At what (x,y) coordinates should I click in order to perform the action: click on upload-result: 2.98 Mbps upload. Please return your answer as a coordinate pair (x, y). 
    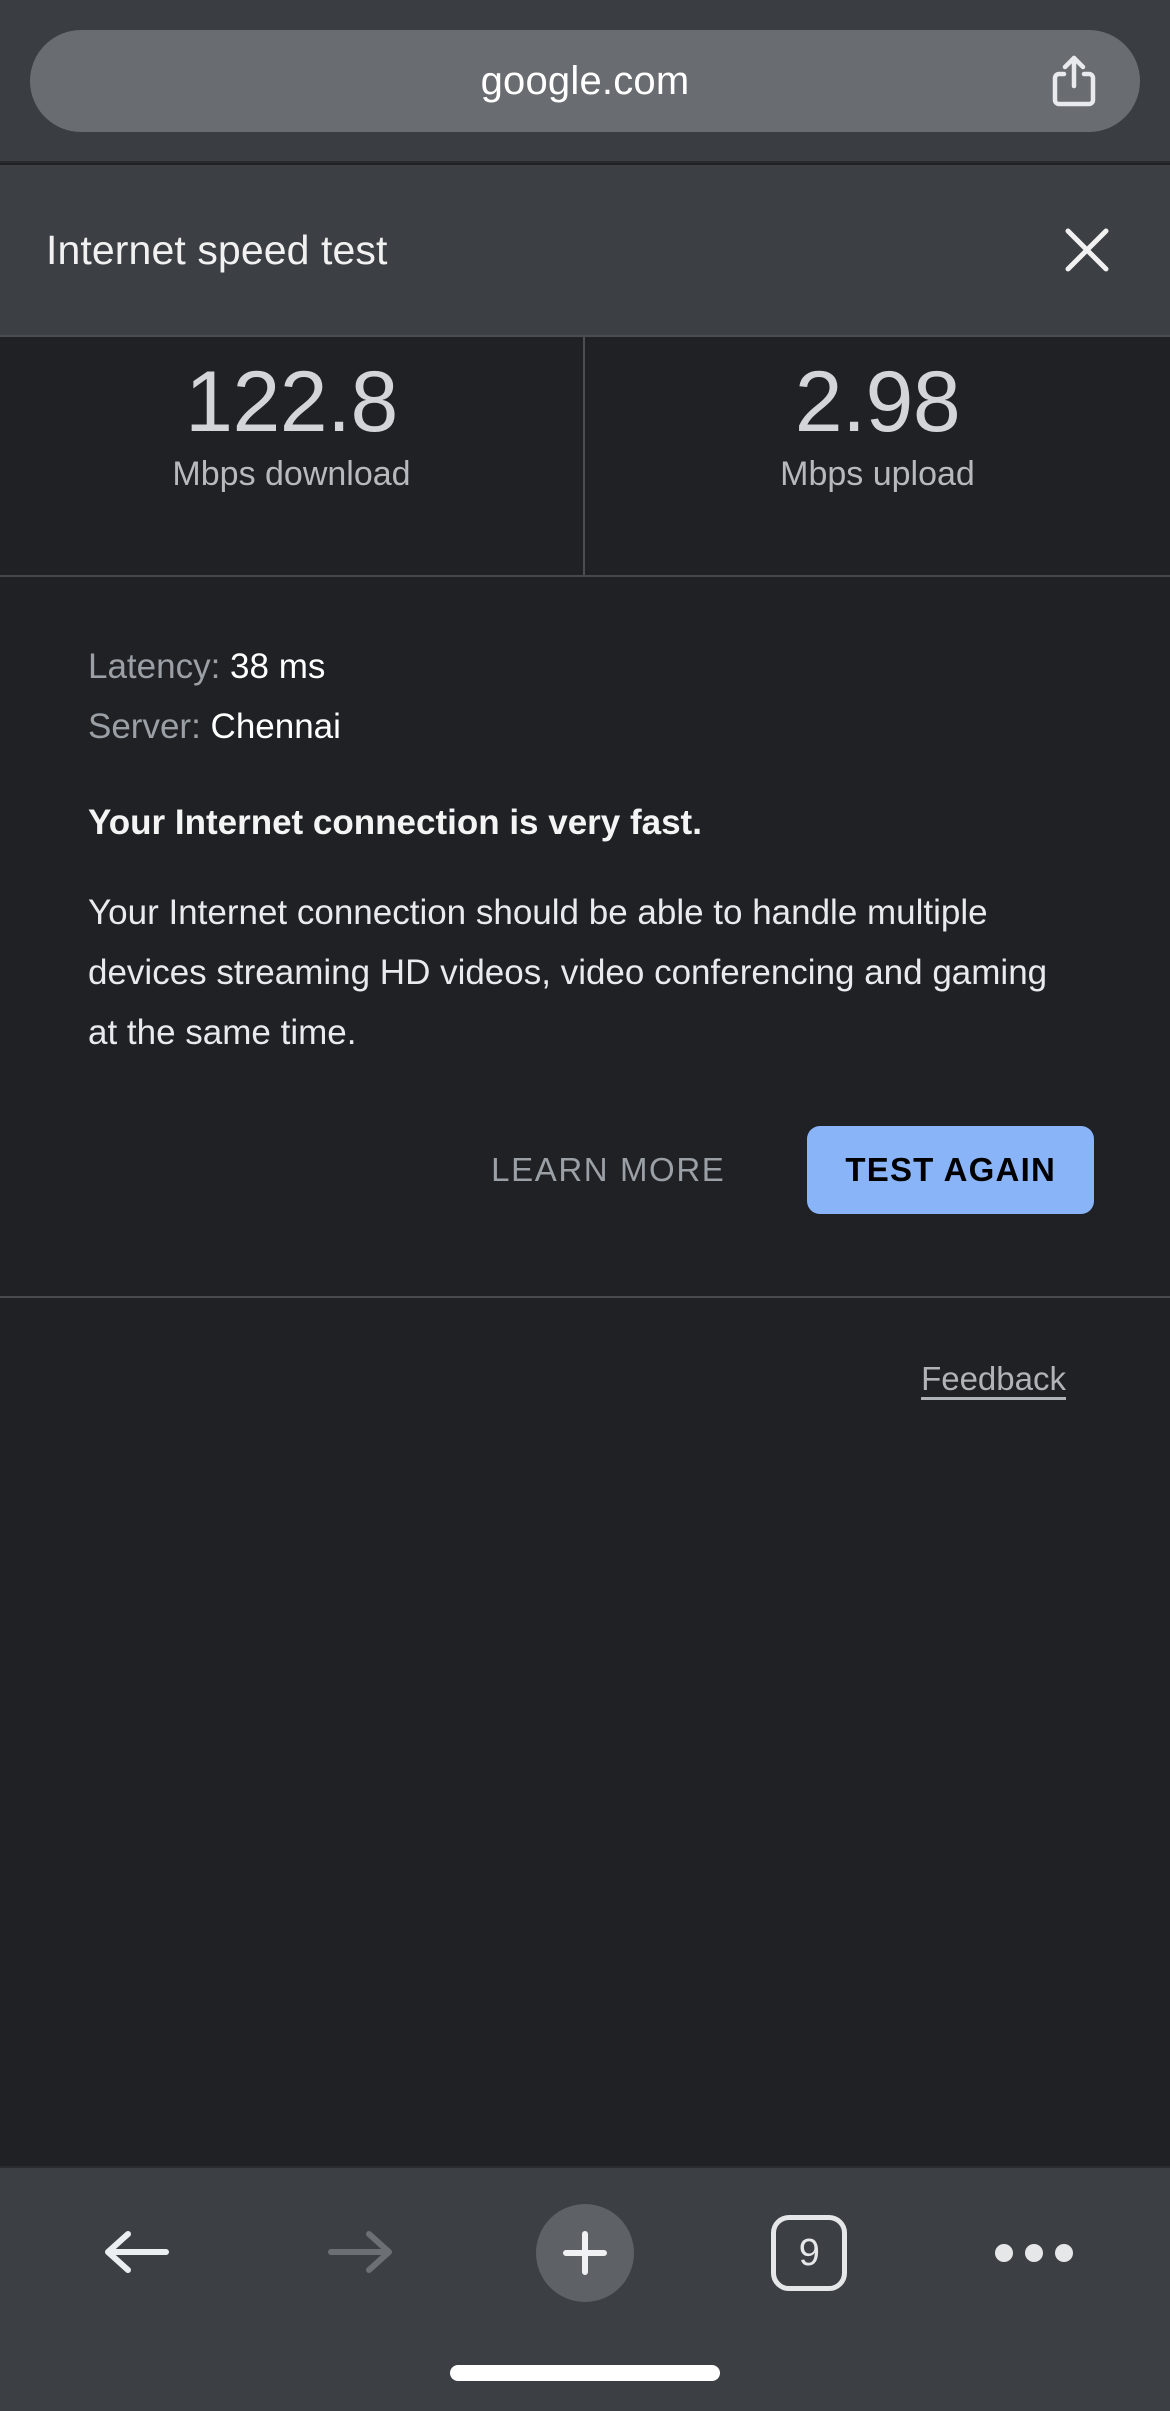
    Looking at the image, I should click on (877, 456).